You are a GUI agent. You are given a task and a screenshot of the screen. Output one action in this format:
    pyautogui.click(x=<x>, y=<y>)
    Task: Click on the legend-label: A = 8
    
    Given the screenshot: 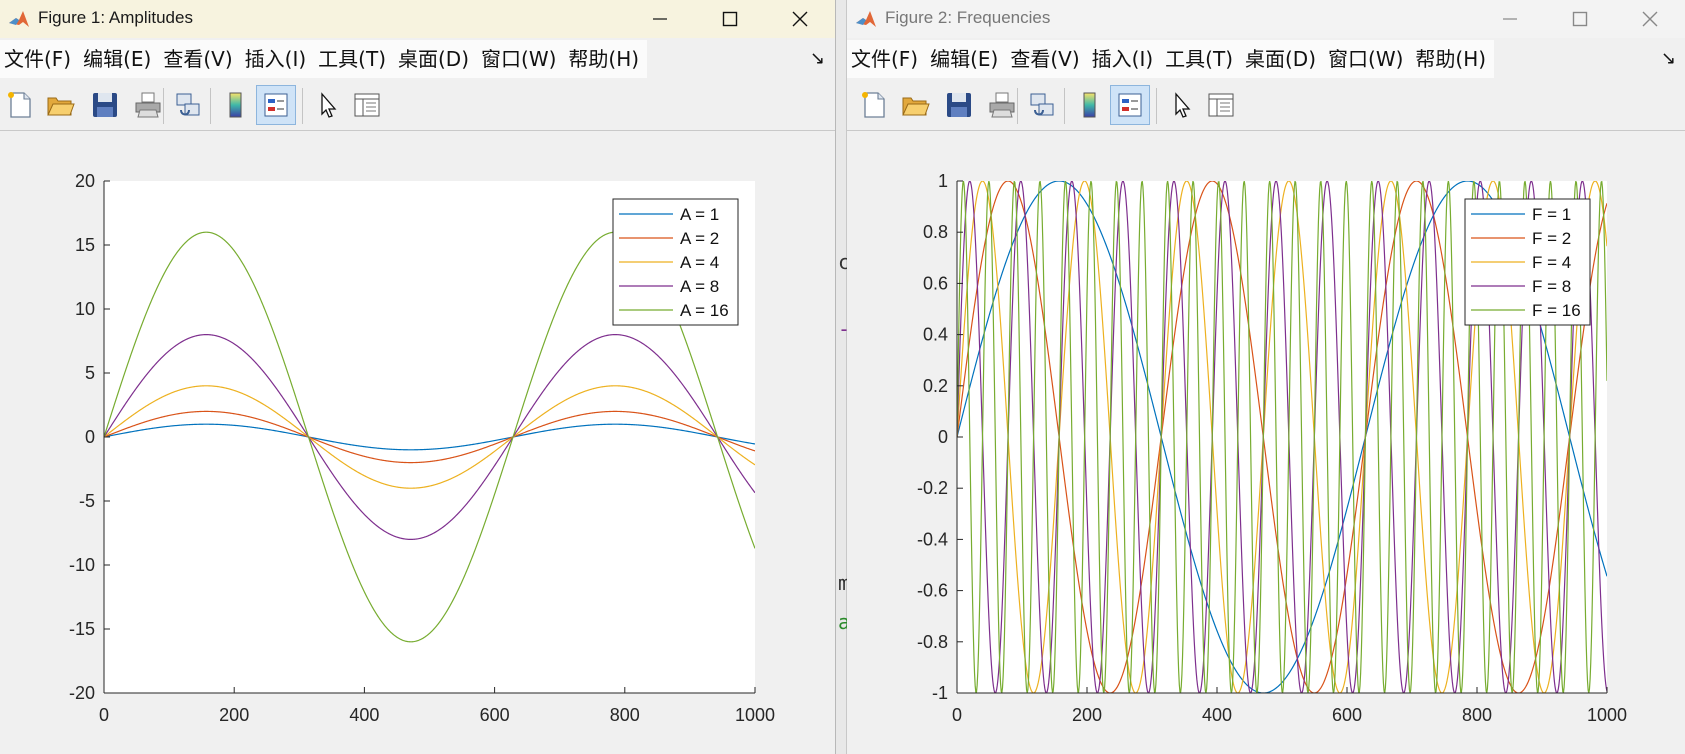 What is the action you would take?
    pyautogui.click(x=699, y=286)
    